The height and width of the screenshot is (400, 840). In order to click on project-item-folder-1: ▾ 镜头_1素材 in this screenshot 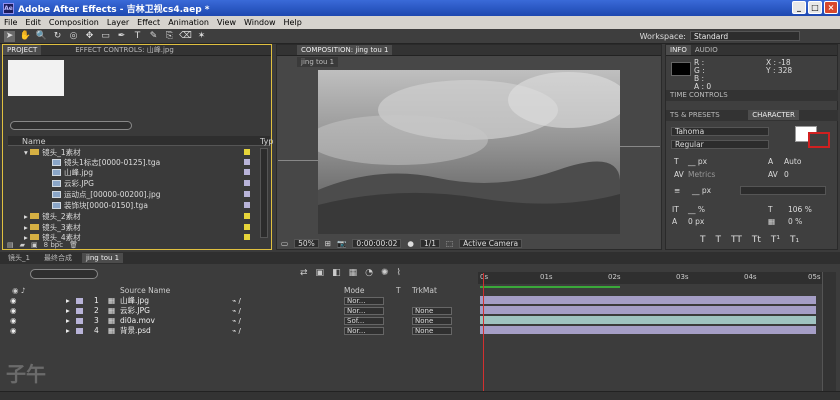, I will do `click(52, 152)`.